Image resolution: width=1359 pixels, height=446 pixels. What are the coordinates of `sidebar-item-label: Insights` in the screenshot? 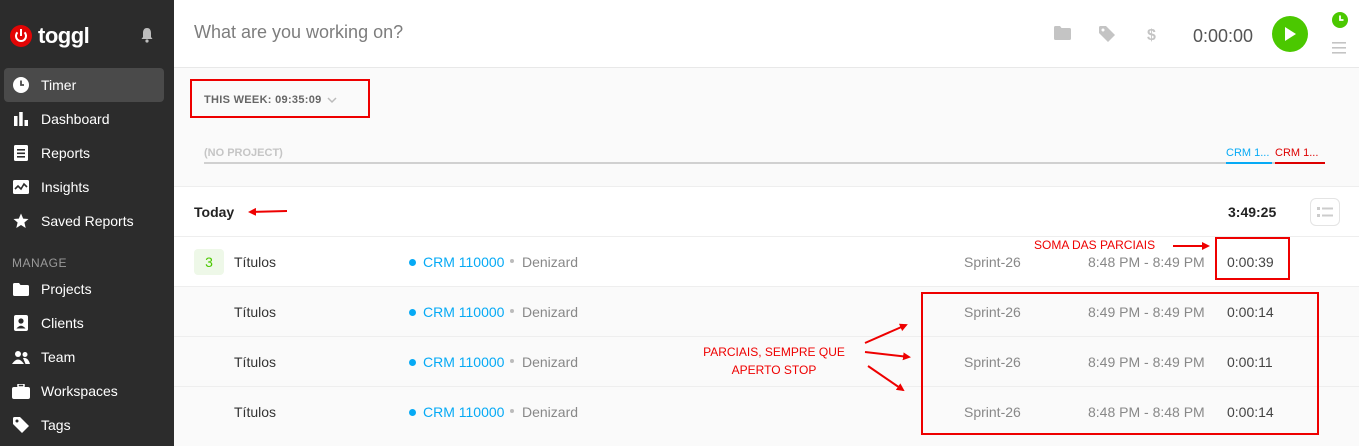 It's located at (65, 187).